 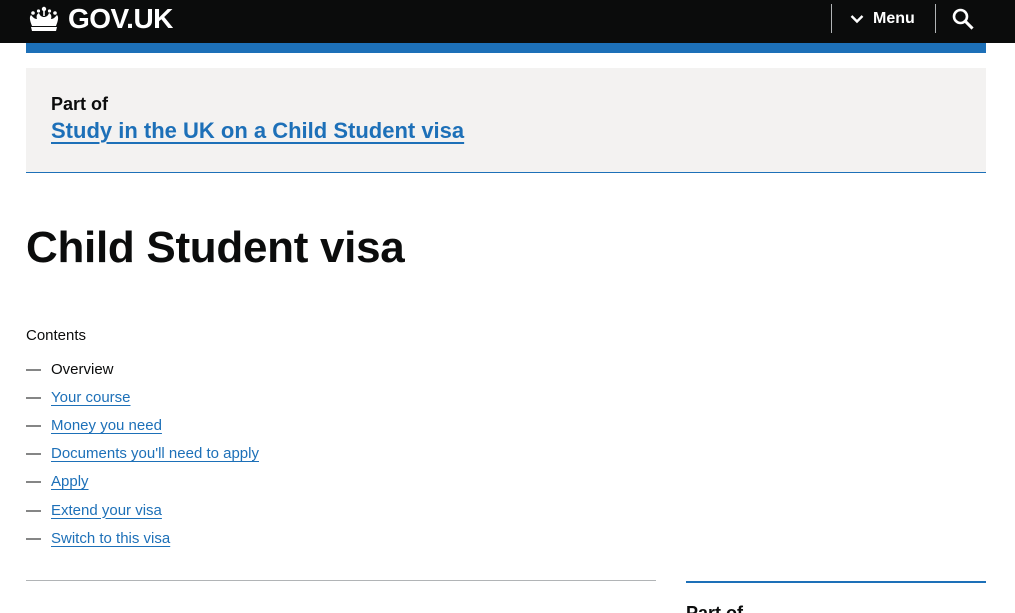 I want to click on contents-current-label: Overview, so click(x=82, y=369).